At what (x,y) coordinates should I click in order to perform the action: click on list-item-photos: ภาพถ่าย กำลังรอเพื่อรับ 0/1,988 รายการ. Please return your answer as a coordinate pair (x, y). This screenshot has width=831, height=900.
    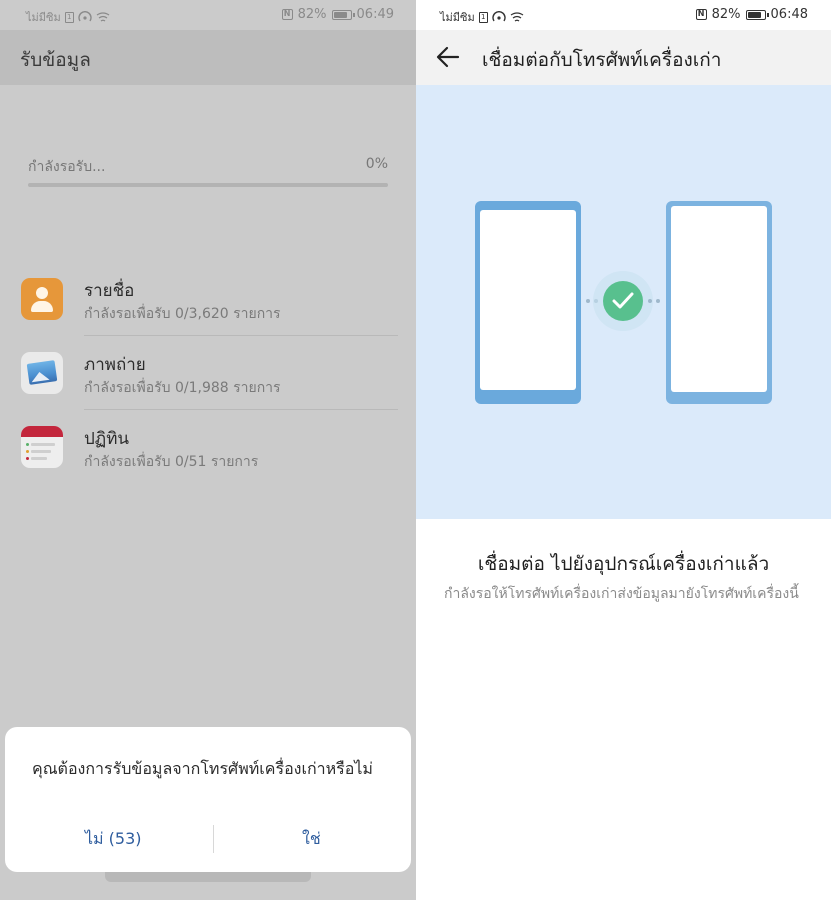
    Looking at the image, I should click on (208, 373).